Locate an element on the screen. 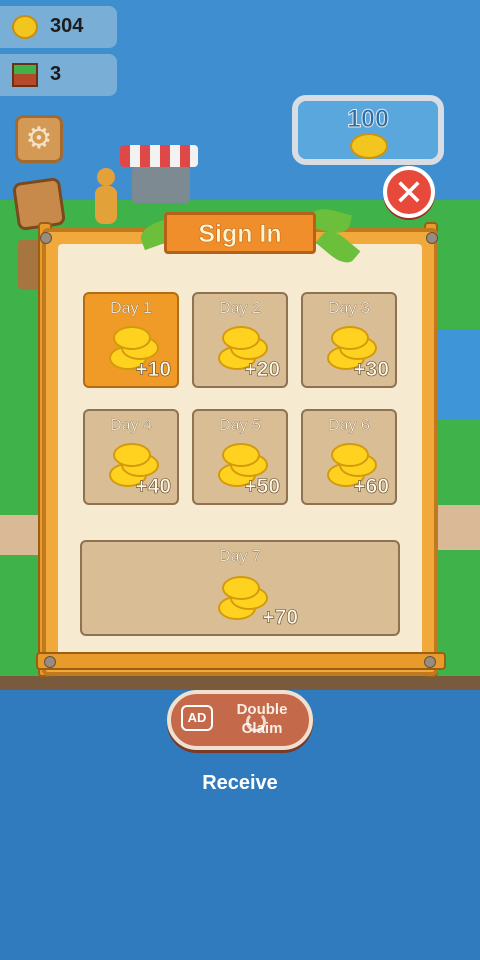 The image size is (480, 960). character-body is located at coordinates (106, 205).